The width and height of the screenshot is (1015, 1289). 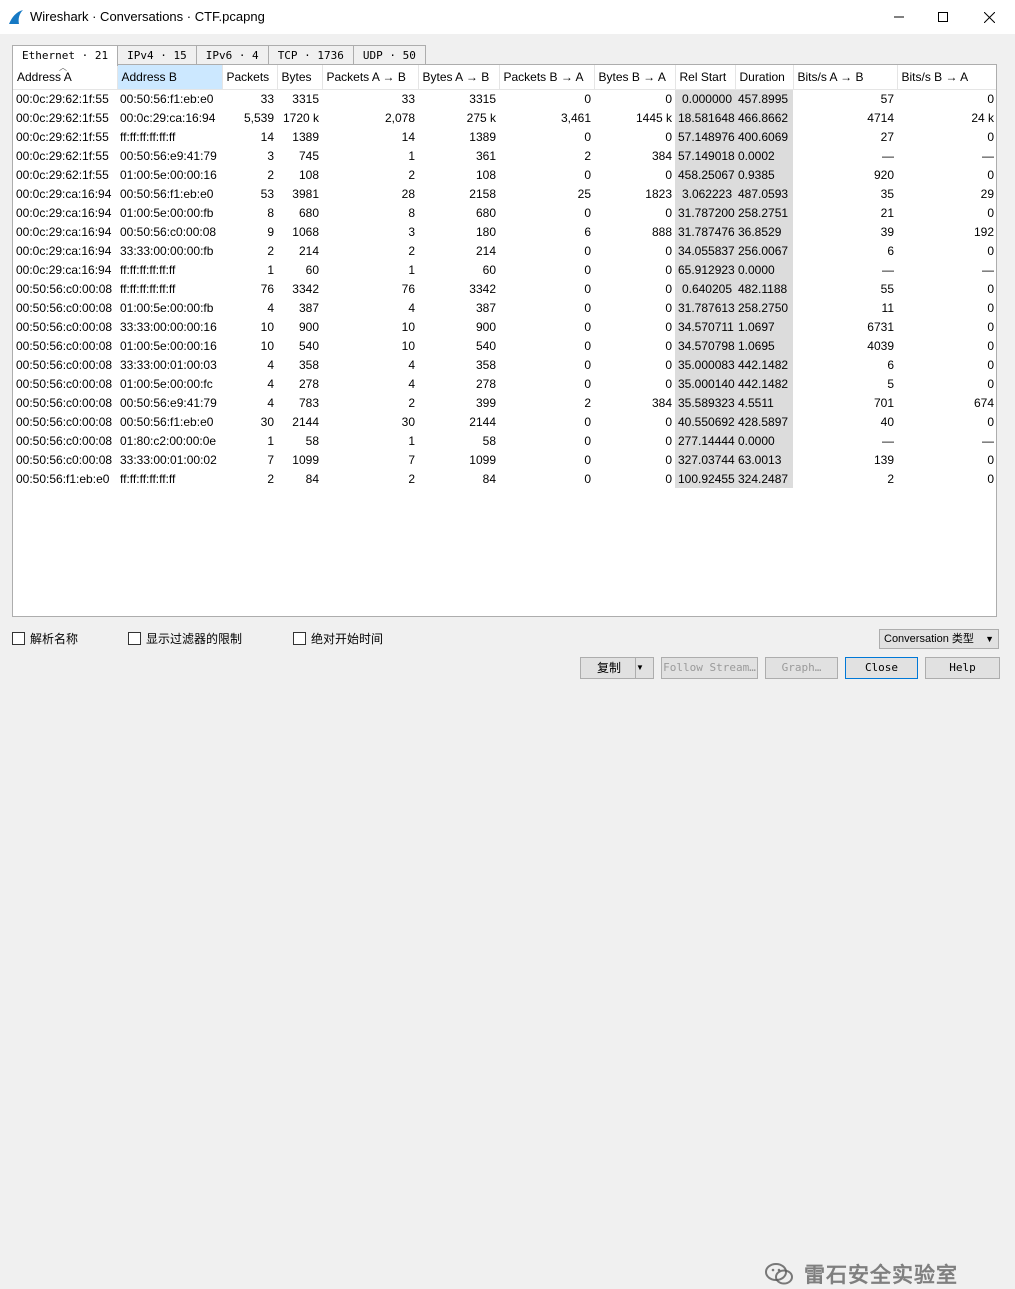 I want to click on name-resolution-checkbox: 解析名称, so click(x=45, y=638).